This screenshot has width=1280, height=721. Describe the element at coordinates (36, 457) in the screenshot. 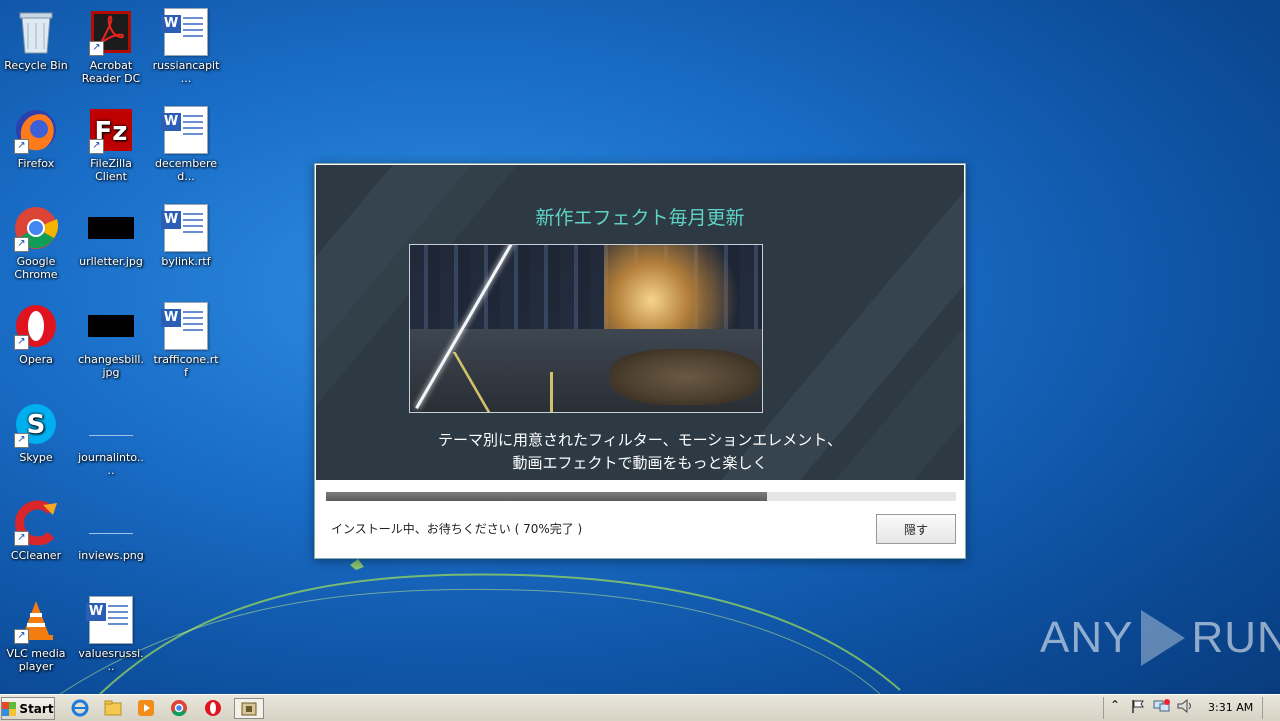

I see `desktop-icon-label: Skype` at that location.